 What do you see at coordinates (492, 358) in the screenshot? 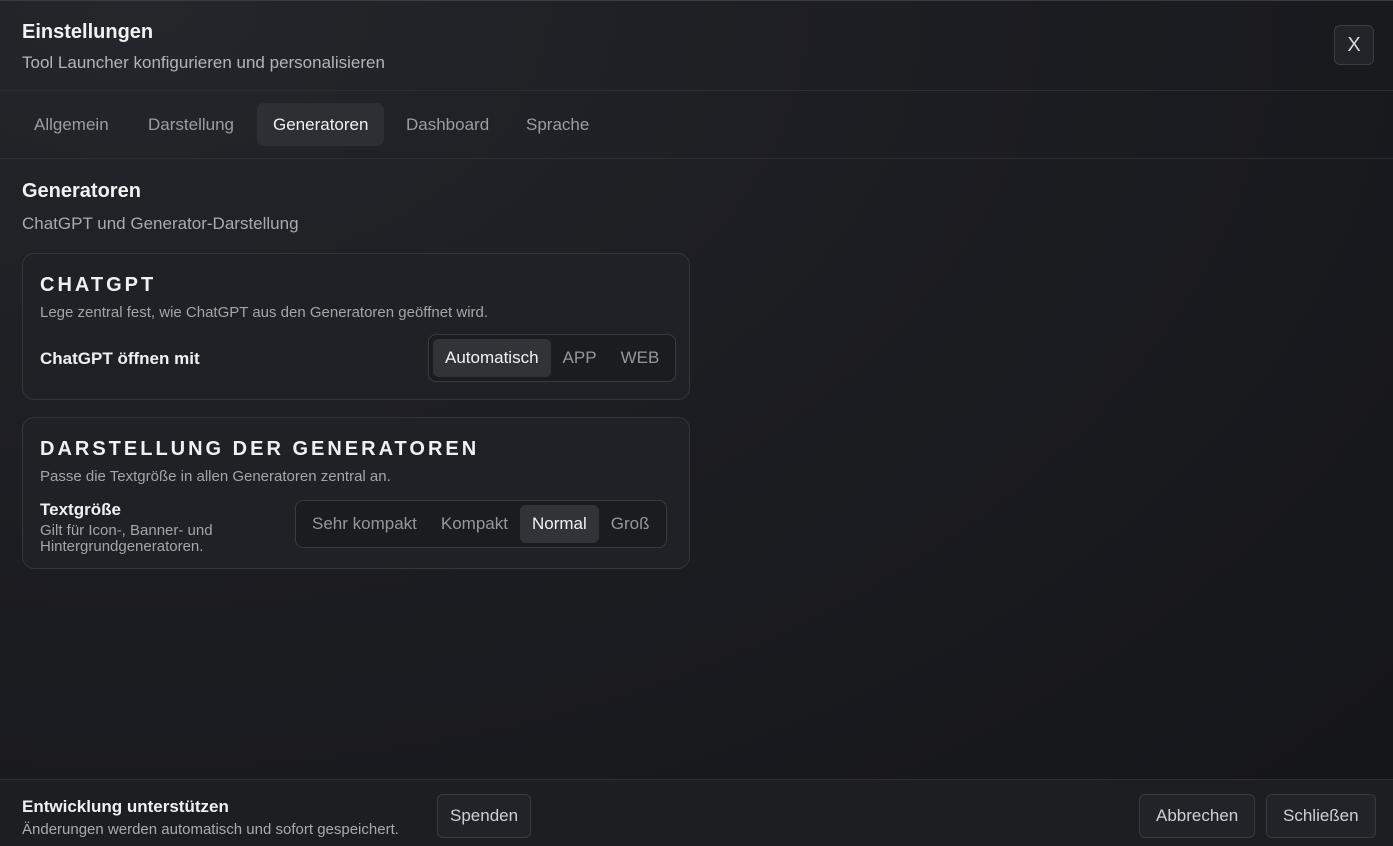
I see `option-automatisch: Automatisch` at bounding box center [492, 358].